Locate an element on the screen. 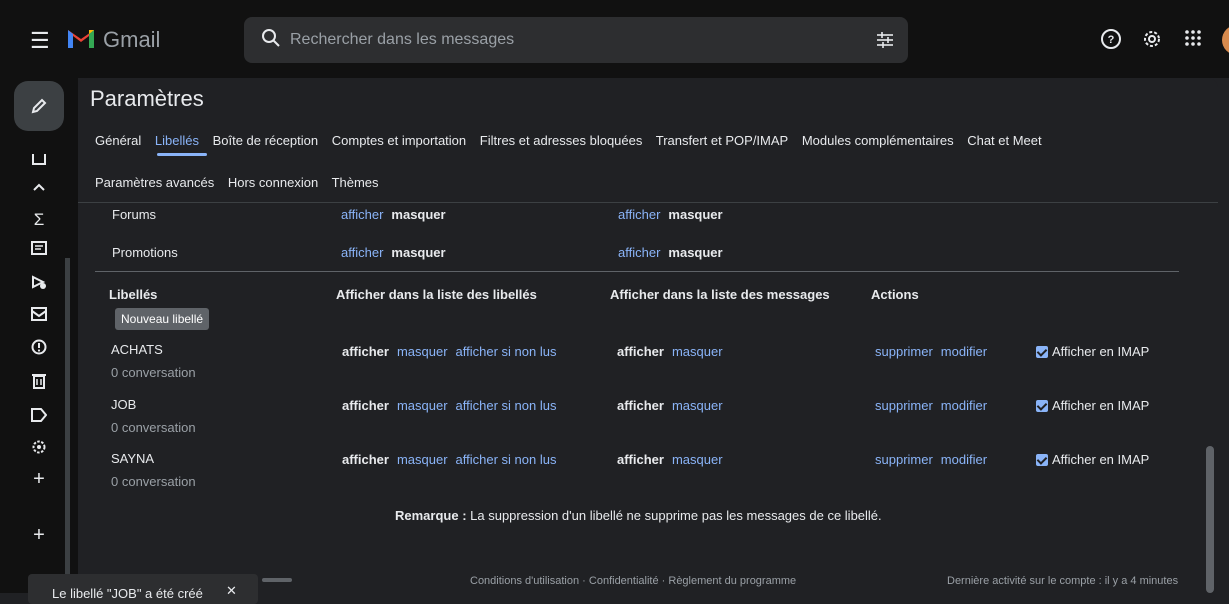  help-icon: ? is located at coordinates (1111, 39).